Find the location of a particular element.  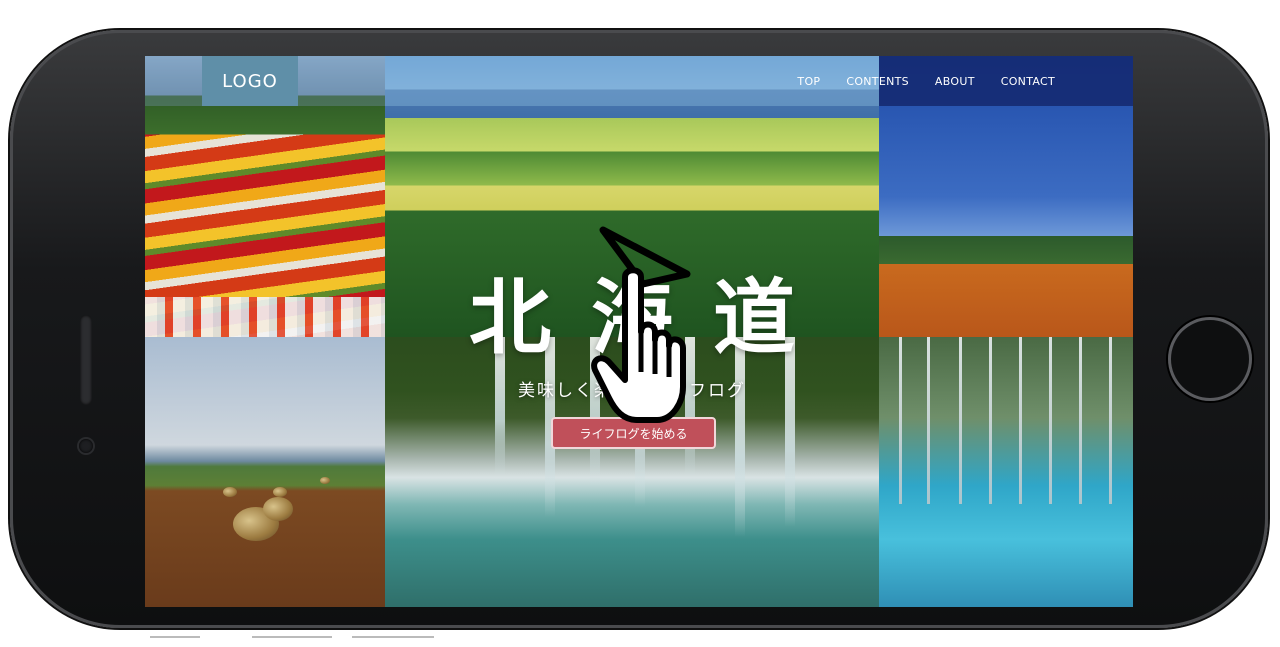

phone-camera is located at coordinates (86, 446).